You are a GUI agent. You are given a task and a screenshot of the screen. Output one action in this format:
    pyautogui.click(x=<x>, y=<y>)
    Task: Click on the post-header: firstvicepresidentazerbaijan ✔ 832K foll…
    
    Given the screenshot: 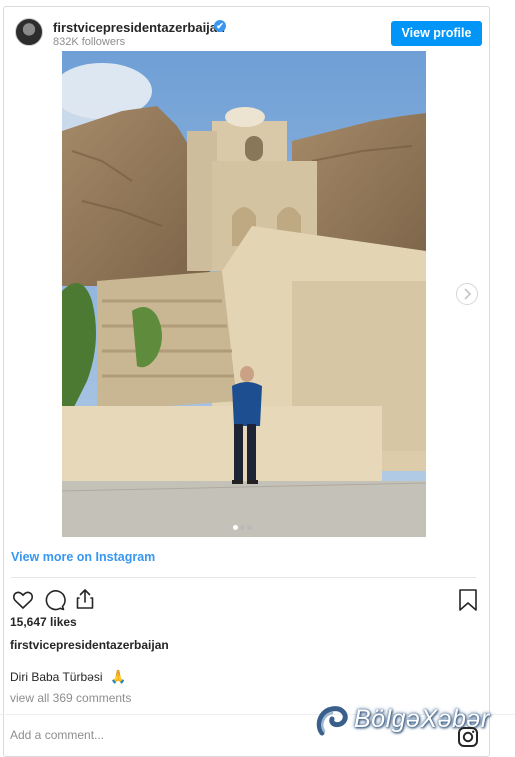 What is the action you would take?
    pyautogui.click(x=246, y=32)
    